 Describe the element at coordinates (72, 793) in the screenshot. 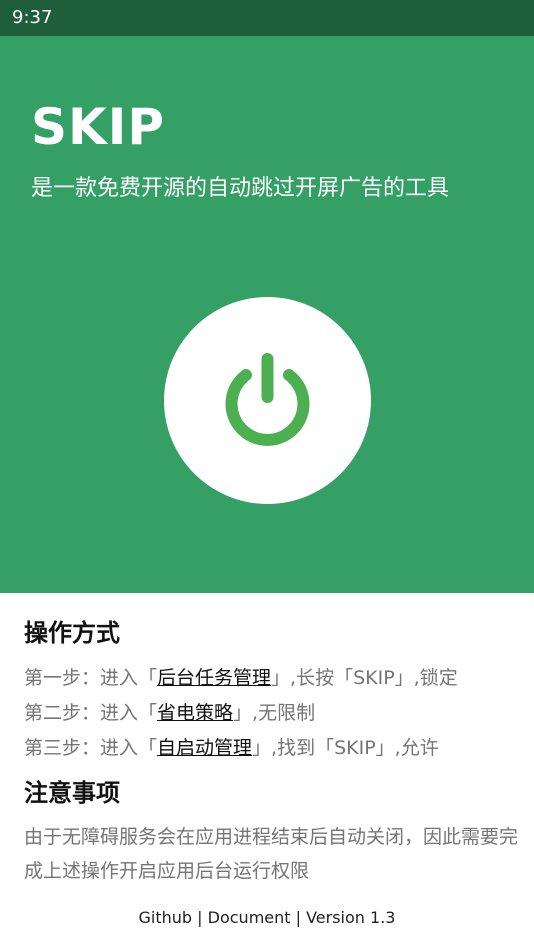

I see `notes-title: 注意事项` at that location.